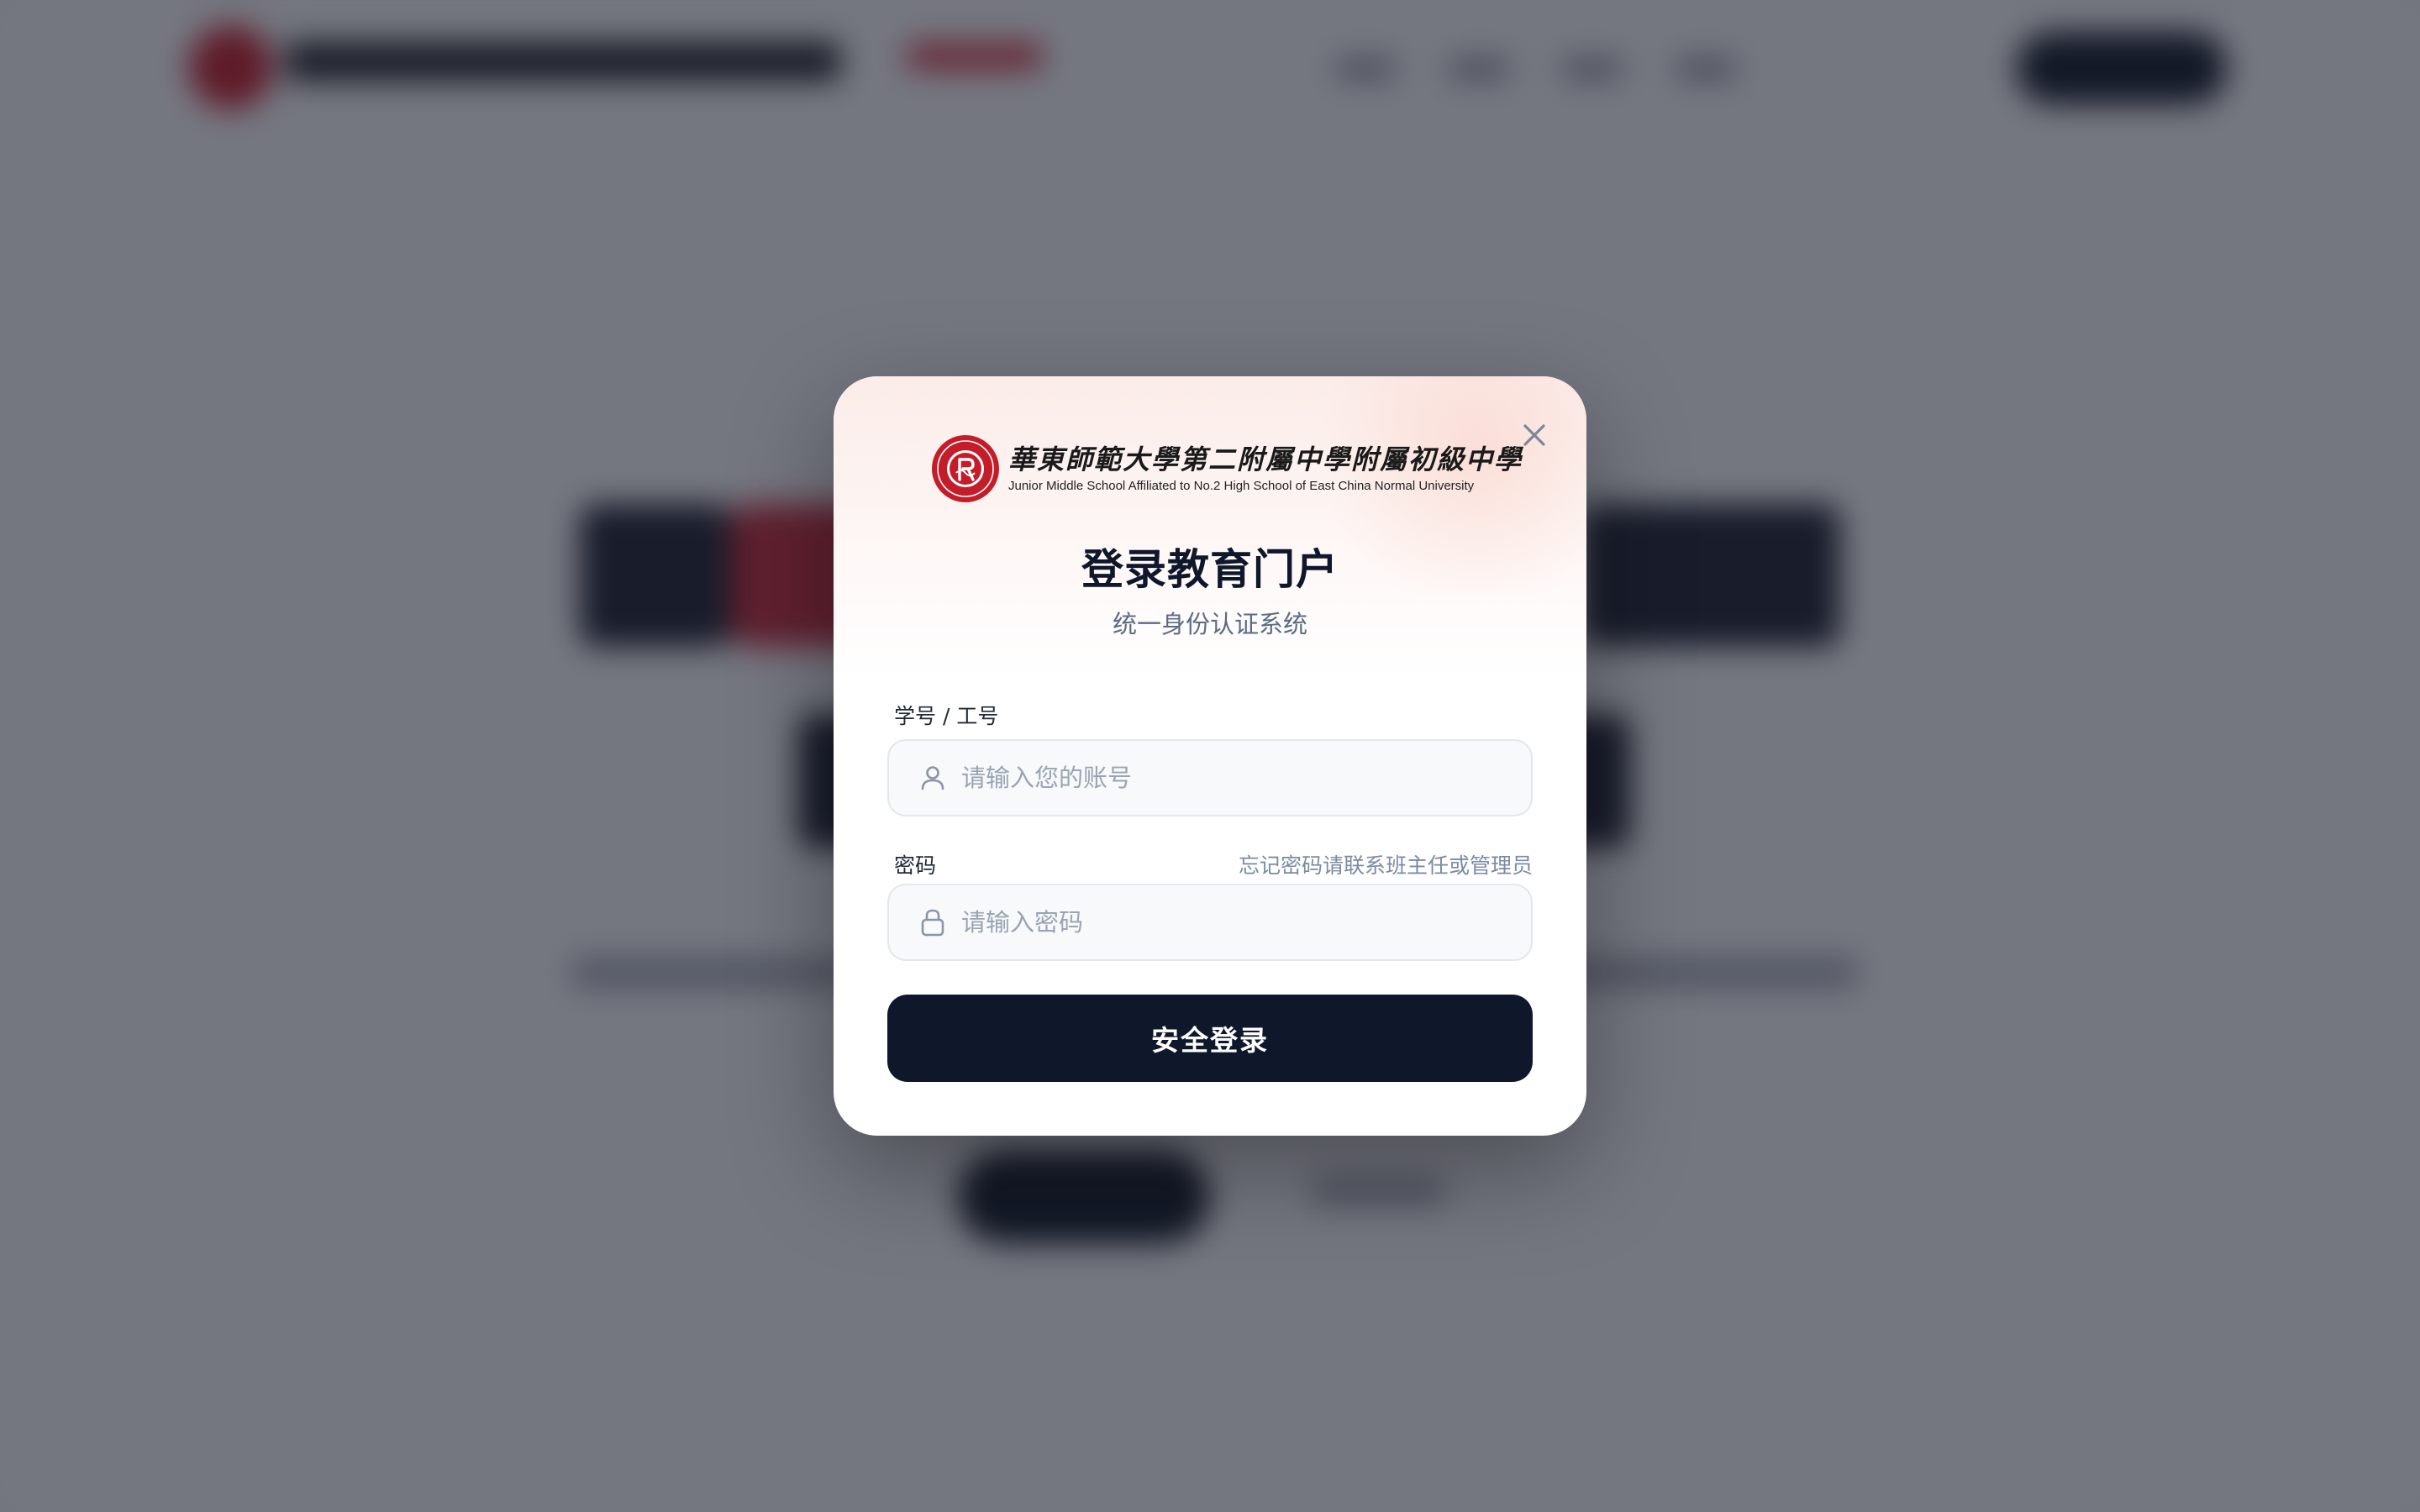 This screenshot has height=1512, width=2420. I want to click on lock-icon, so click(932, 923).